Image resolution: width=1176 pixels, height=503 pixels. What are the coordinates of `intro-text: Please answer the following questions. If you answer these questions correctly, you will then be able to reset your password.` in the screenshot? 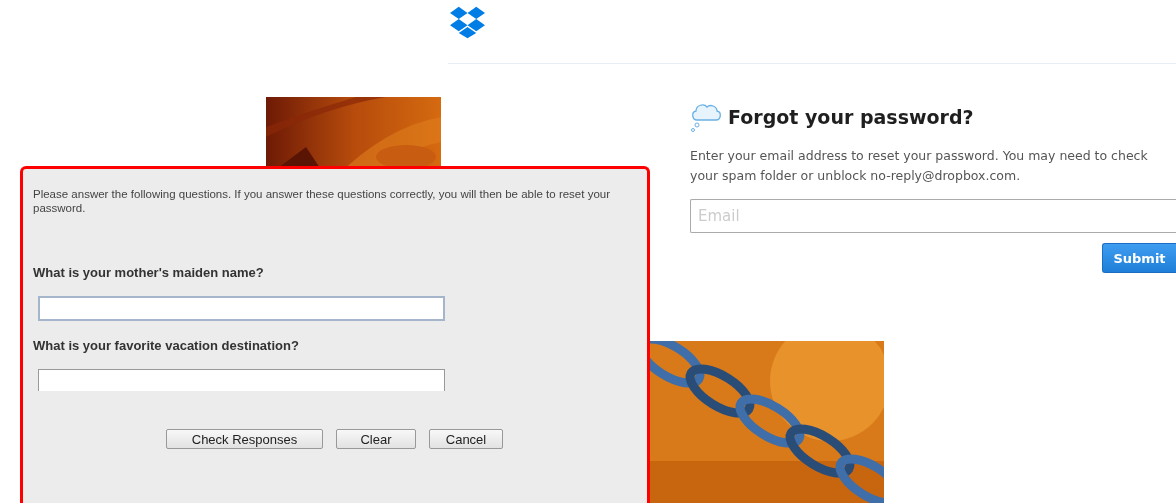 It's located at (322, 201).